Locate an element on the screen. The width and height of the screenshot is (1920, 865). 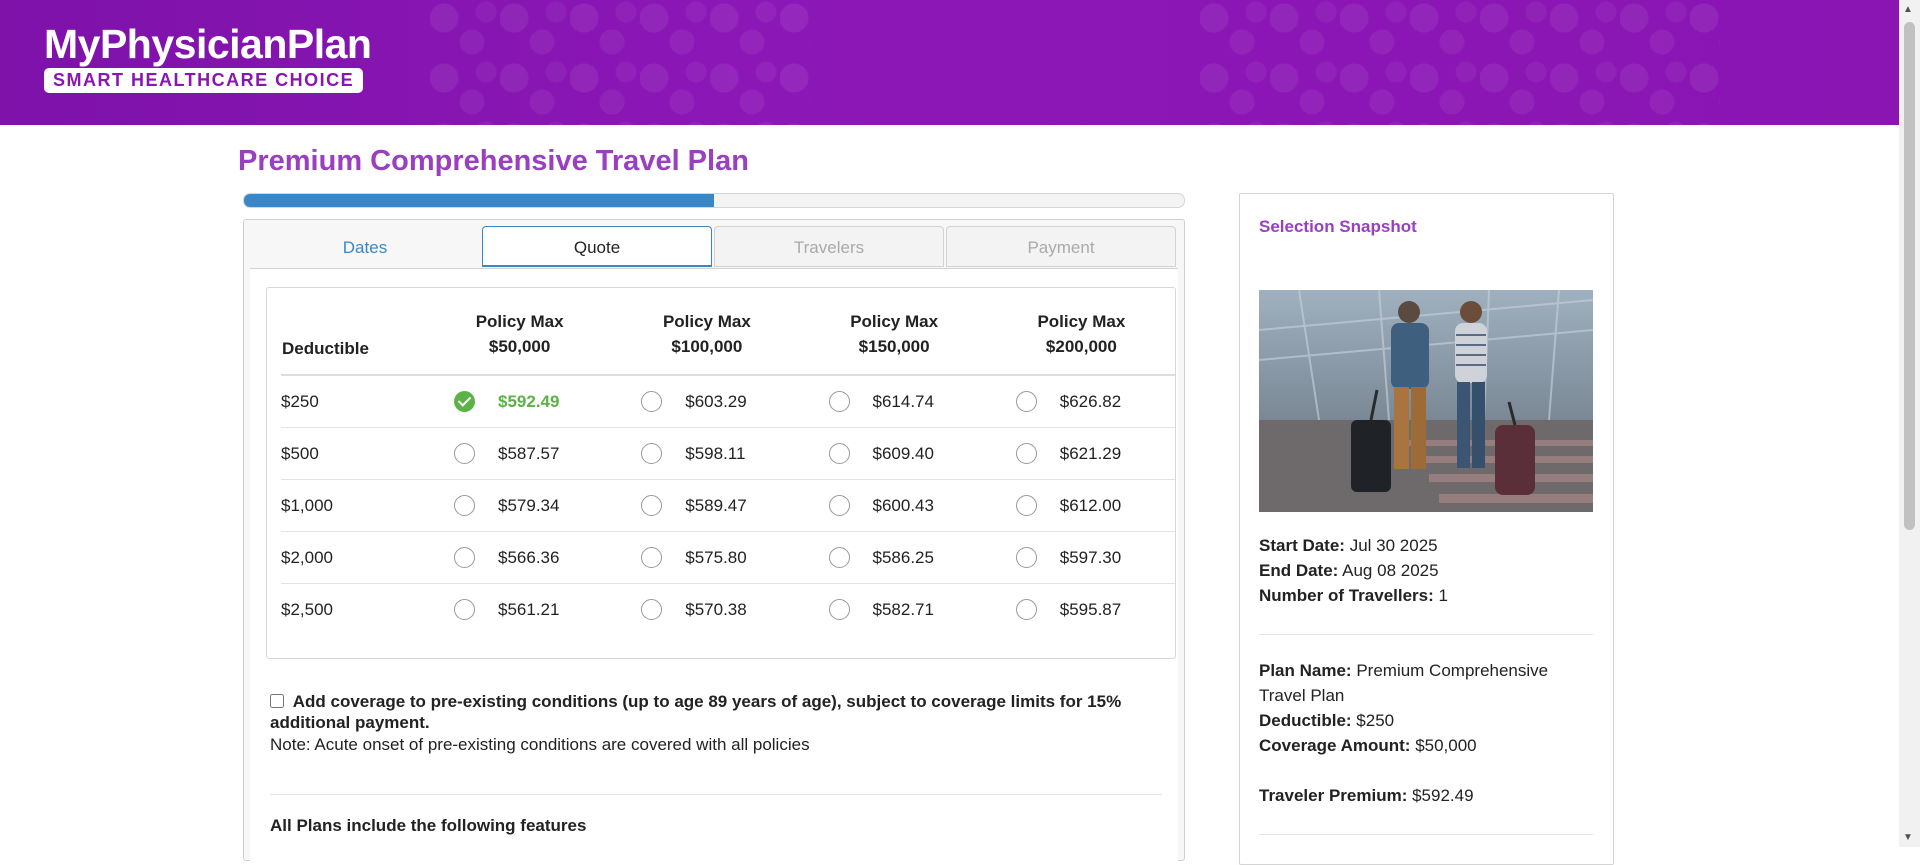
price-option: $575.80 is located at coordinates (706, 557).